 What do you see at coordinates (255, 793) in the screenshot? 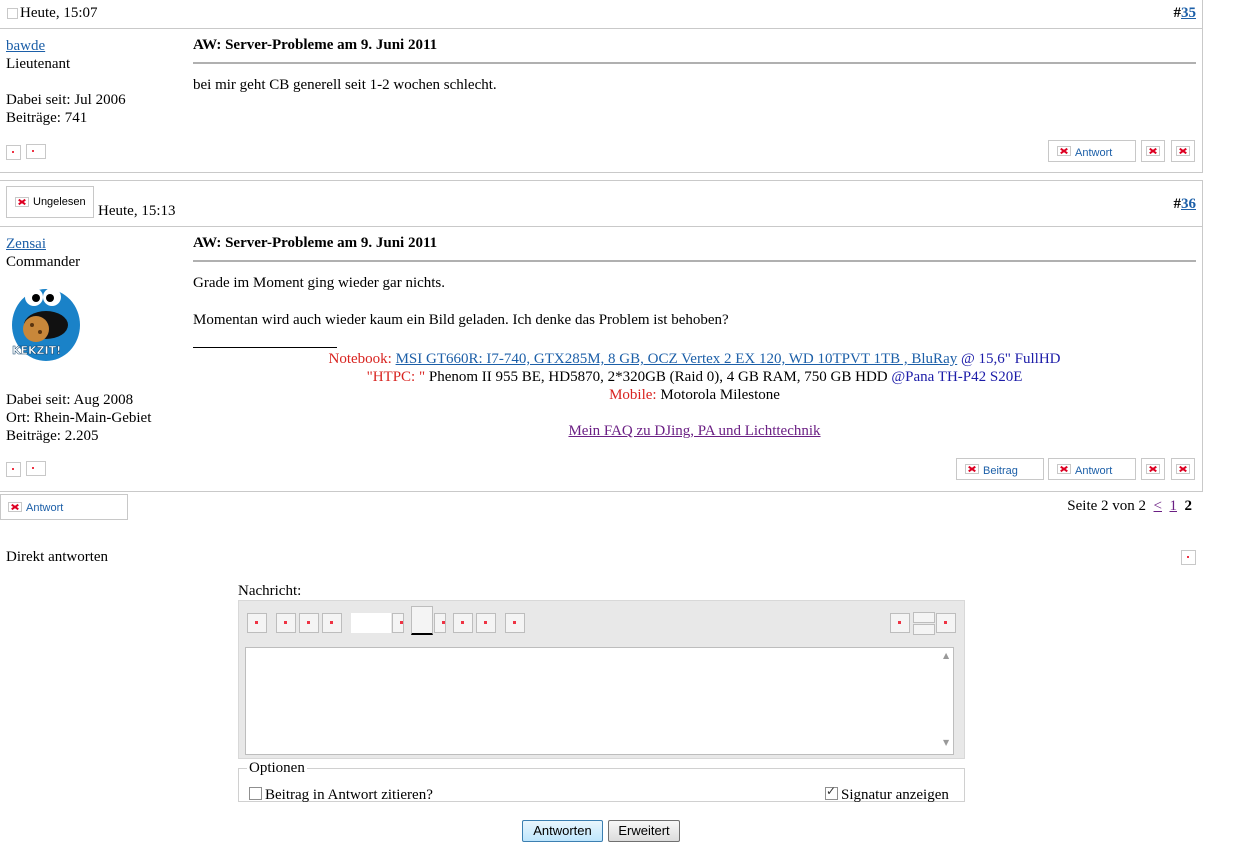
I see `quote-checkbox` at bounding box center [255, 793].